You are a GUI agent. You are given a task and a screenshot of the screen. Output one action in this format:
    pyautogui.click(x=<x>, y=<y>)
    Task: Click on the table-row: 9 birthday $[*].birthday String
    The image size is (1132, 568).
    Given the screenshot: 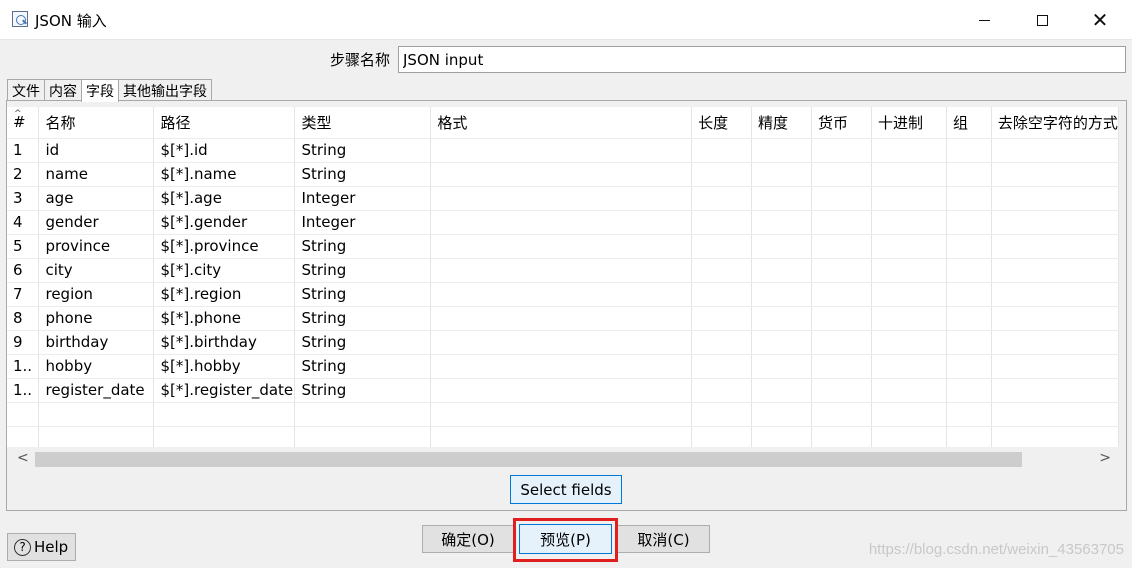 What is the action you would take?
    pyautogui.click(x=563, y=342)
    